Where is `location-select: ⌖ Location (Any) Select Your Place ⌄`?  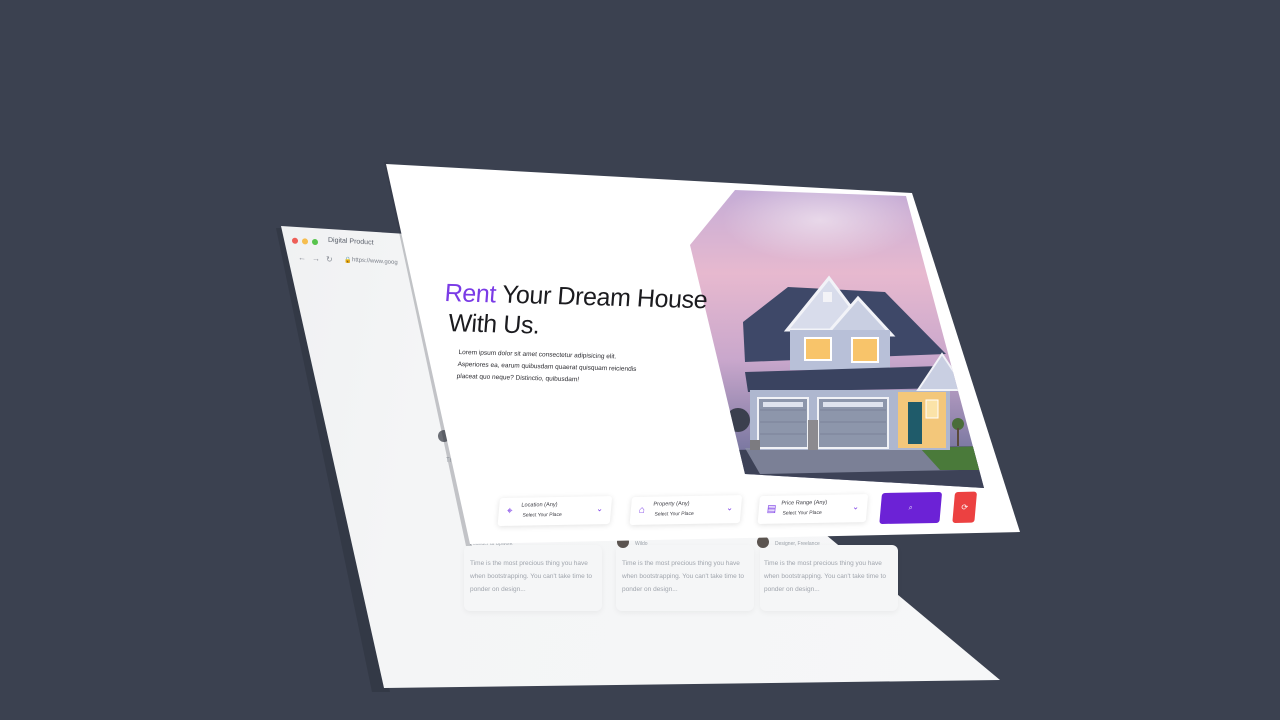 location-select: ⌖ Location (Any) Select Your Place ⌄ is located at coordinates (555, 511).